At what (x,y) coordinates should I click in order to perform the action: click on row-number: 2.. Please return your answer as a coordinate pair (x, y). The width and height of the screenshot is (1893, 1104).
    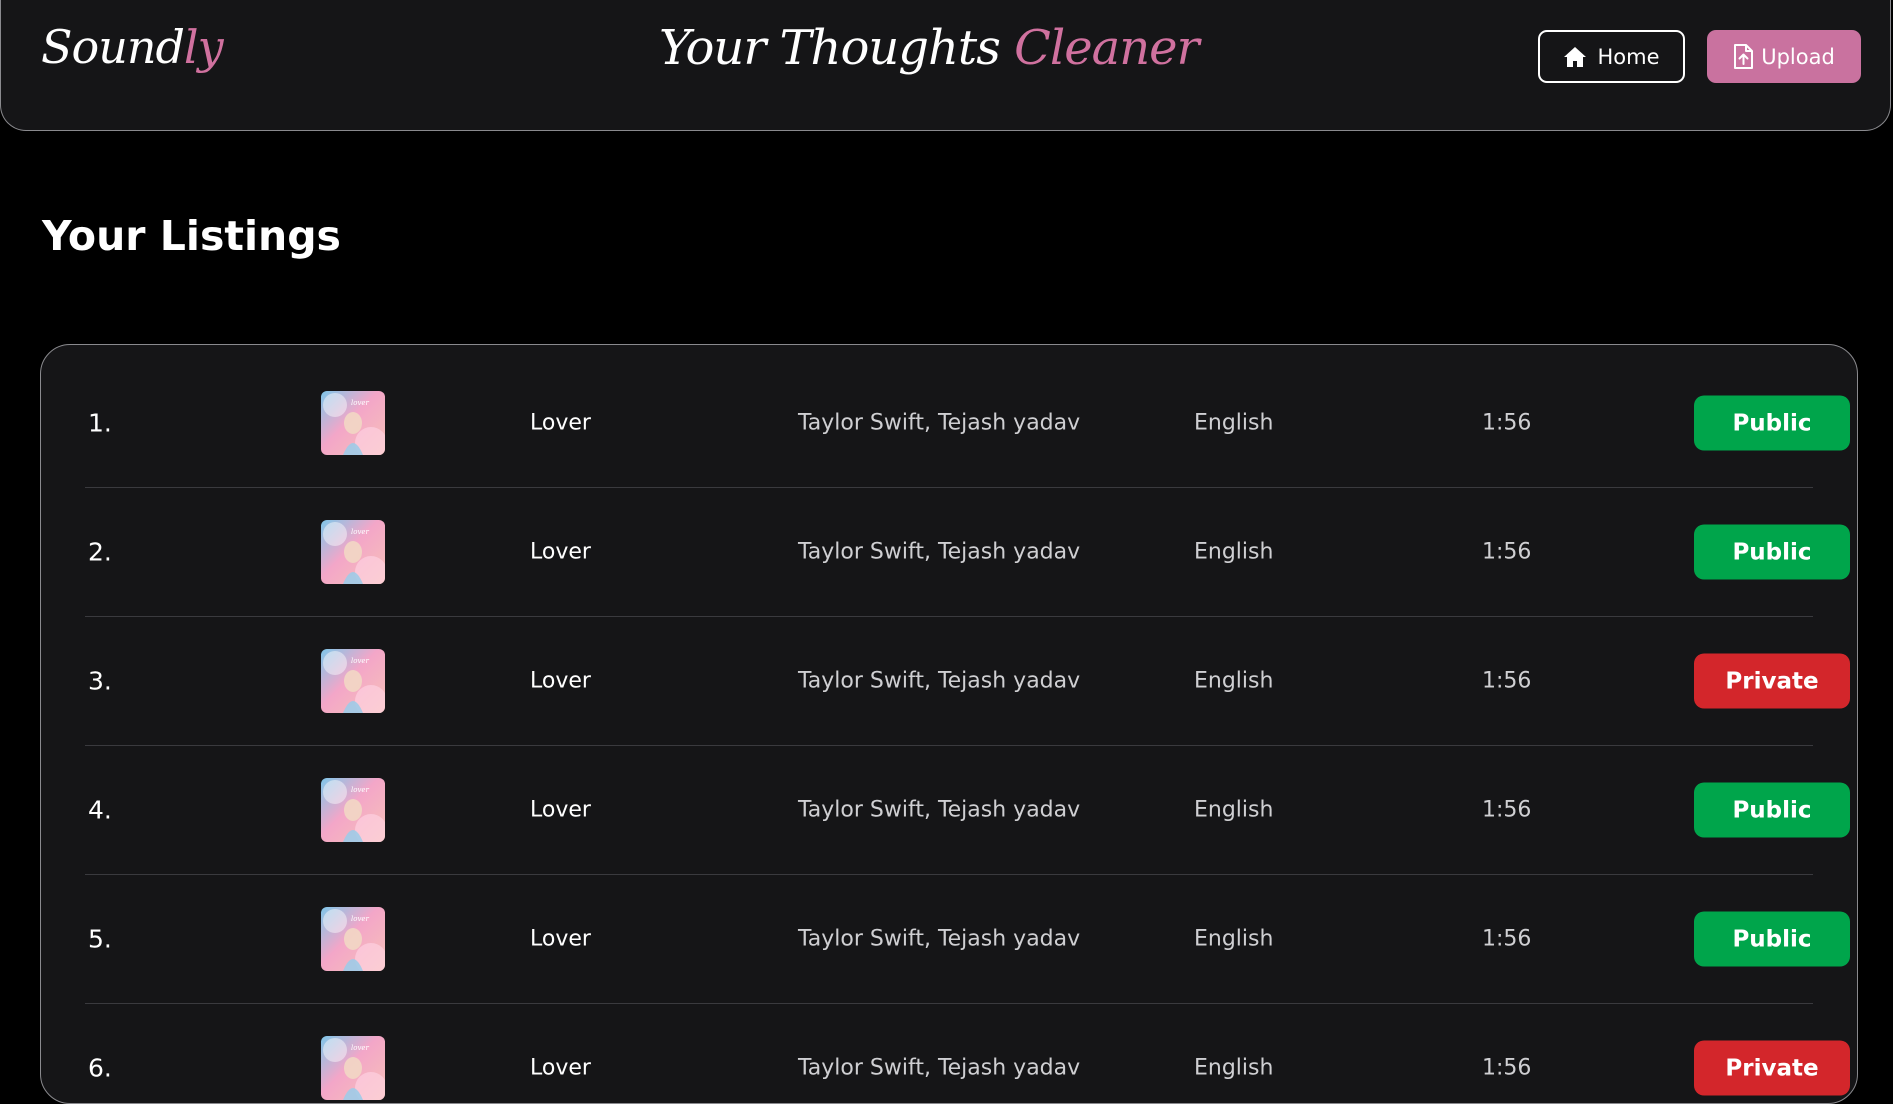
    Looking at the image, I should click on (100, 552).